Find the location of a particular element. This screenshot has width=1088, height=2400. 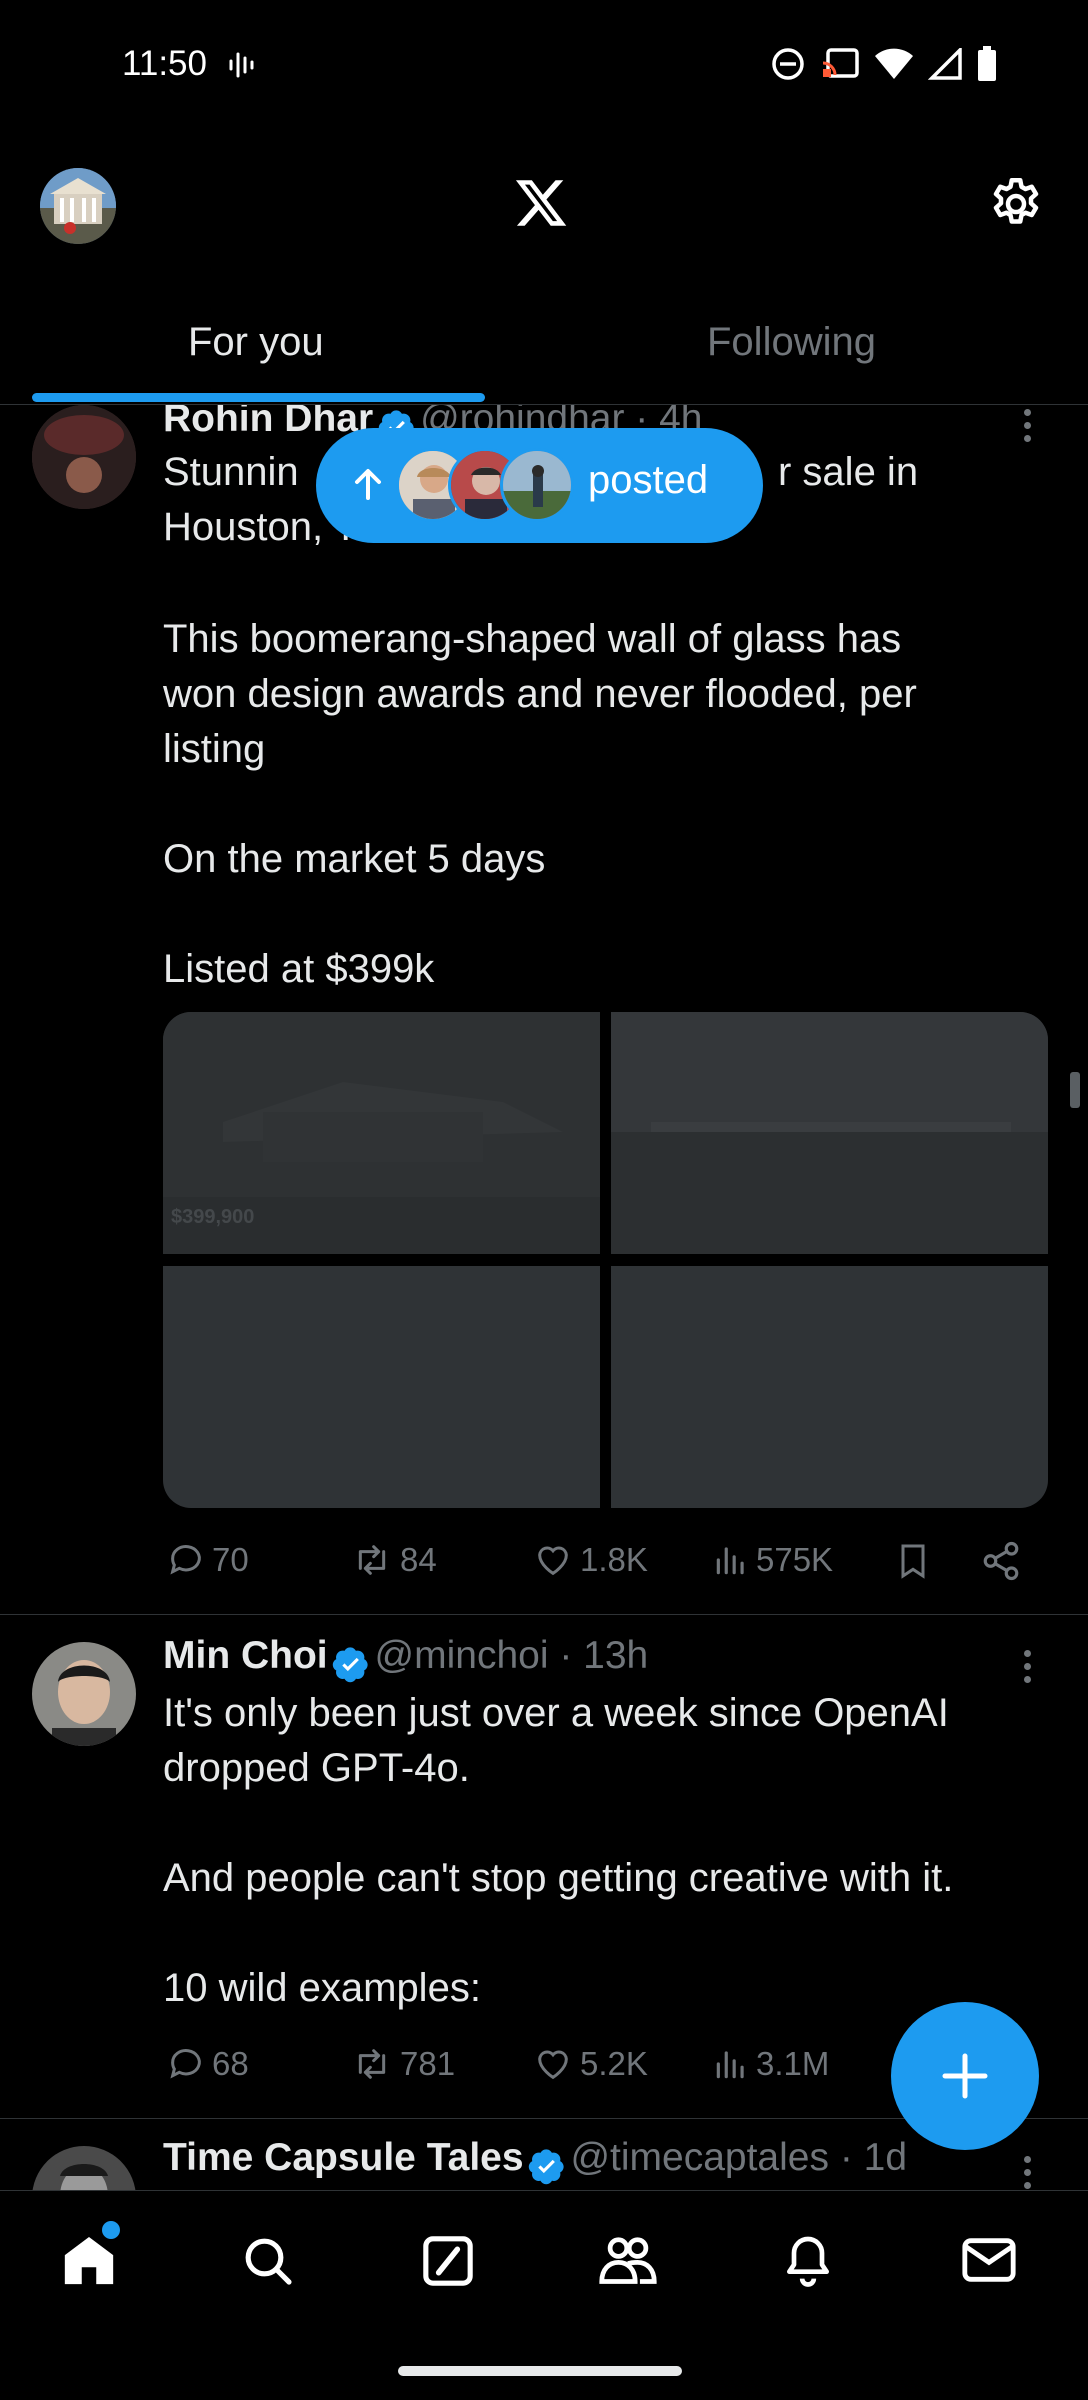

feed-tabs: For you Following is located at coordinates (544, 352).